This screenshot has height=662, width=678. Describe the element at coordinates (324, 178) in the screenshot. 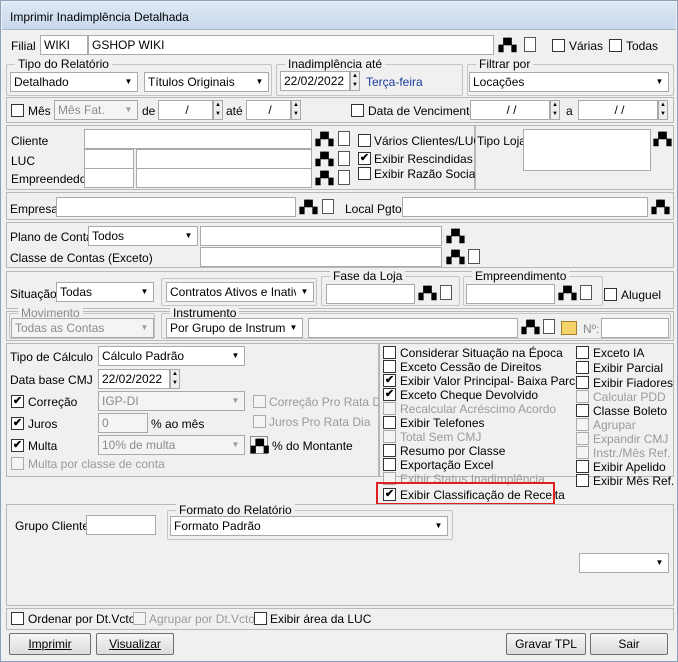

I see `search-empreendedor-icon: ▞▚` at that location.